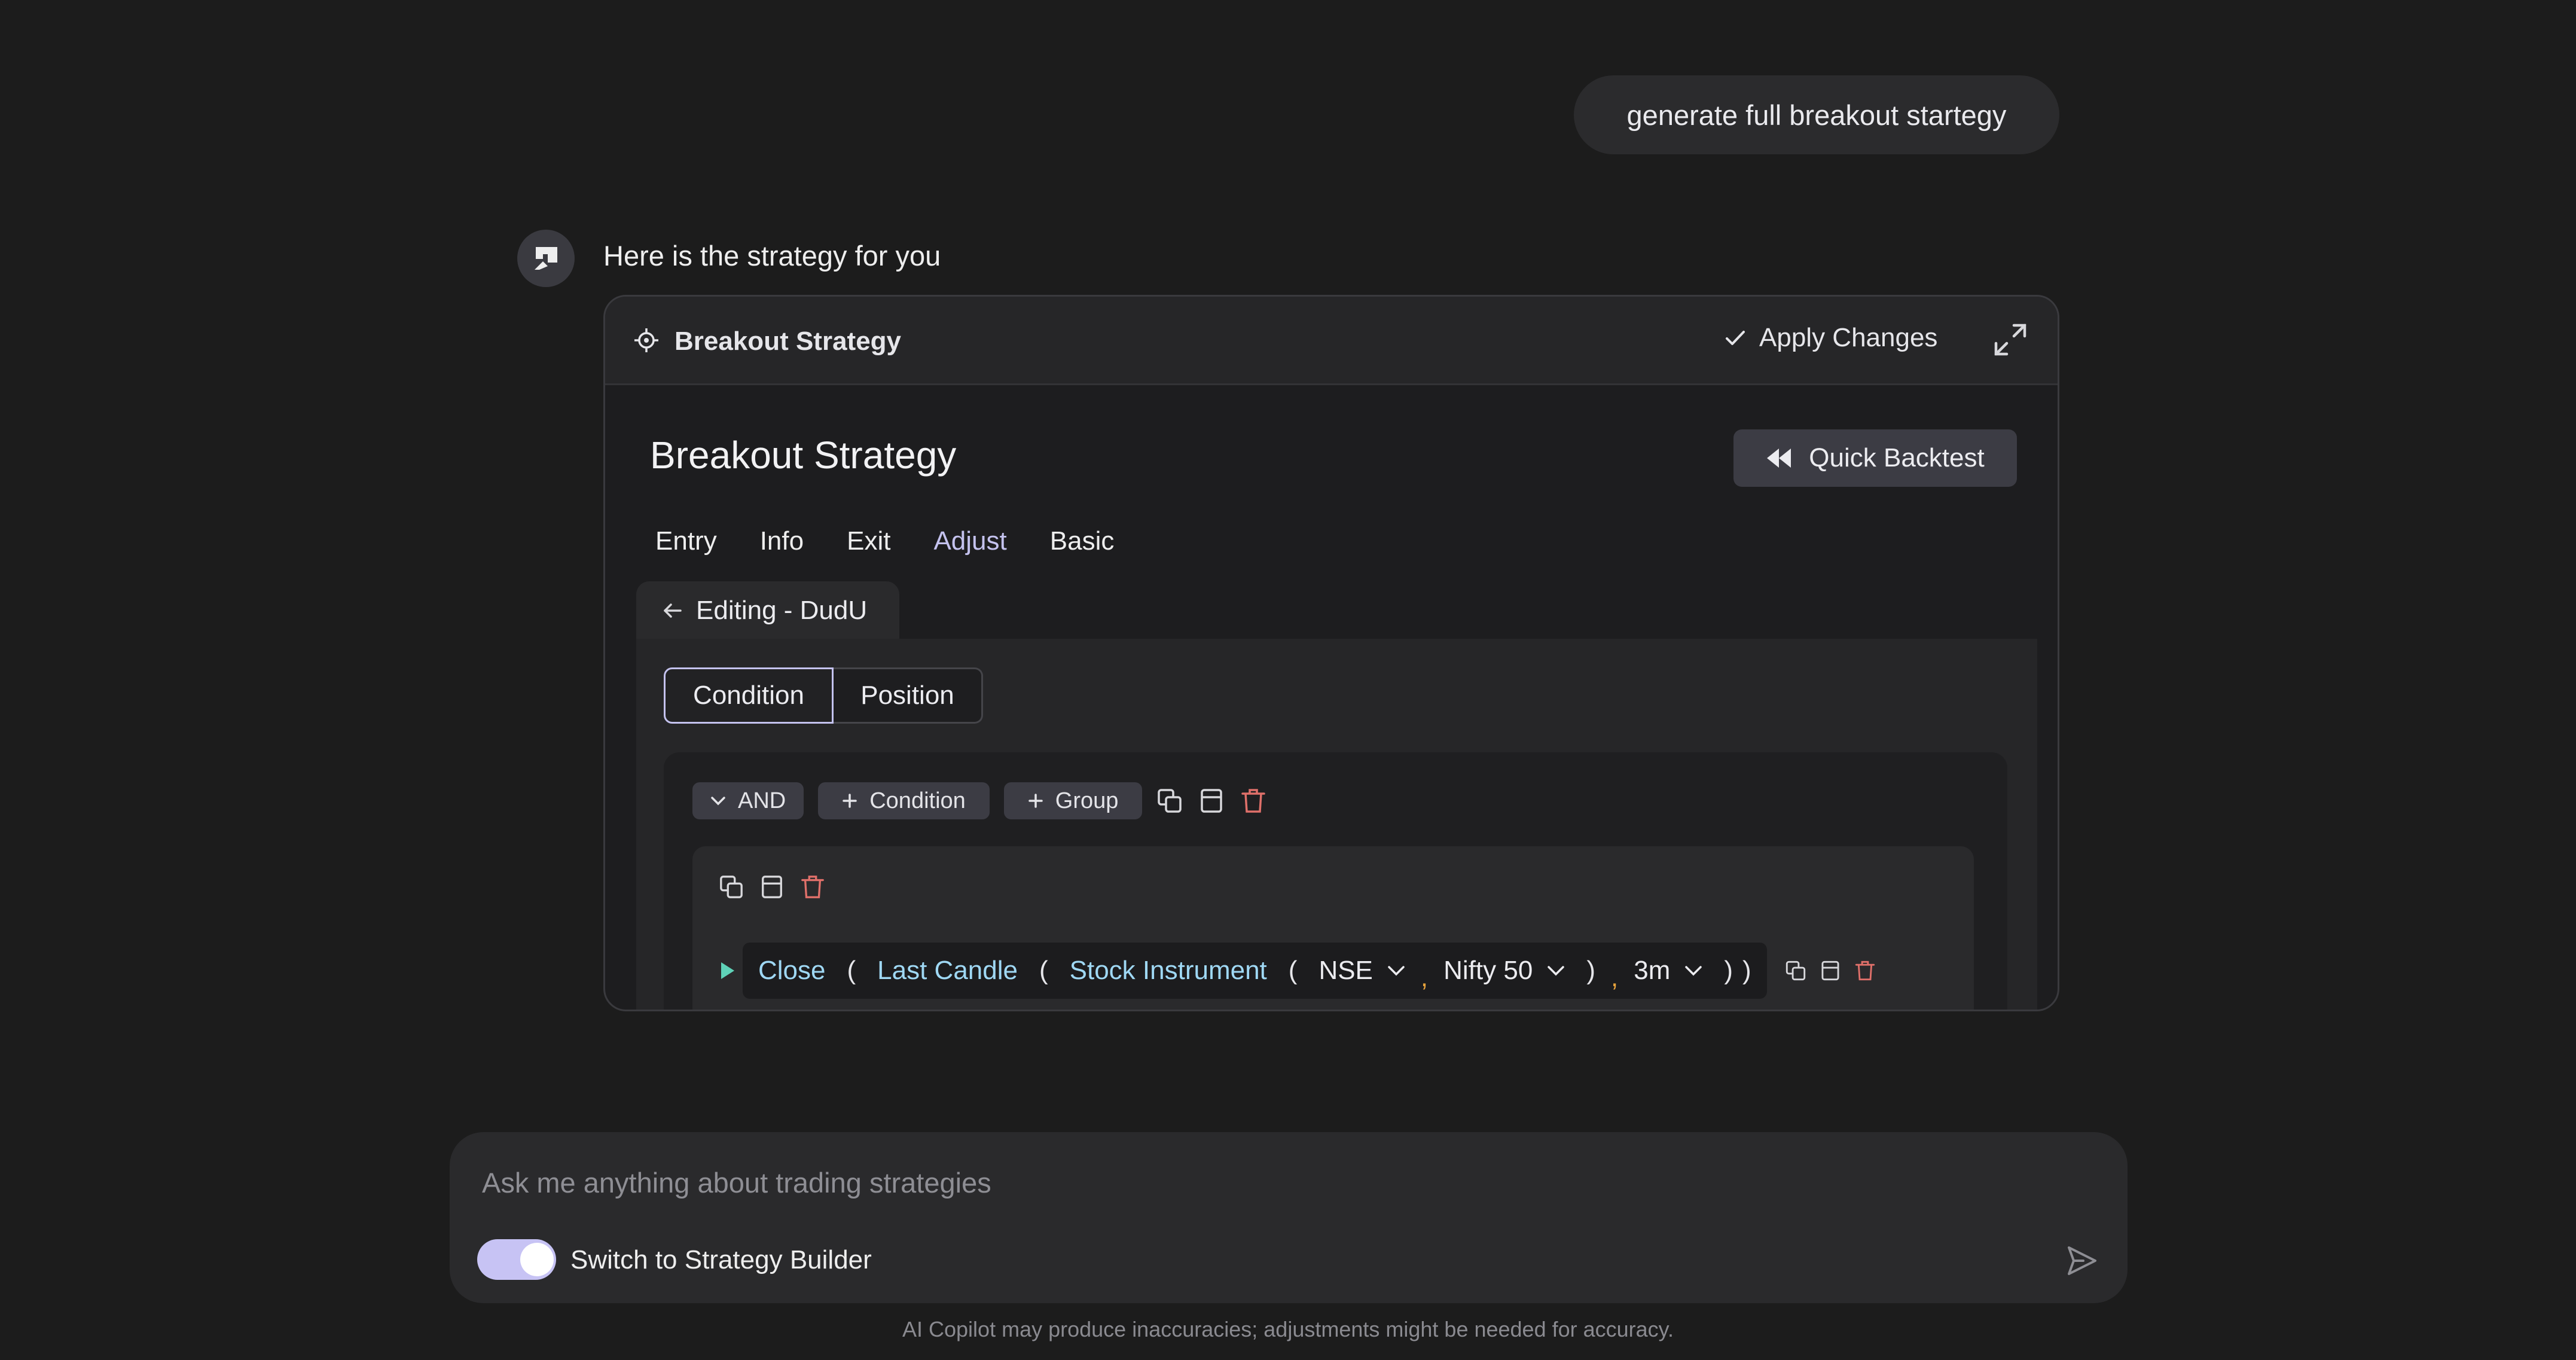  Describe the element at coordinates (782, 541) in the screenshot. I see `tab-info: Info` at that location.